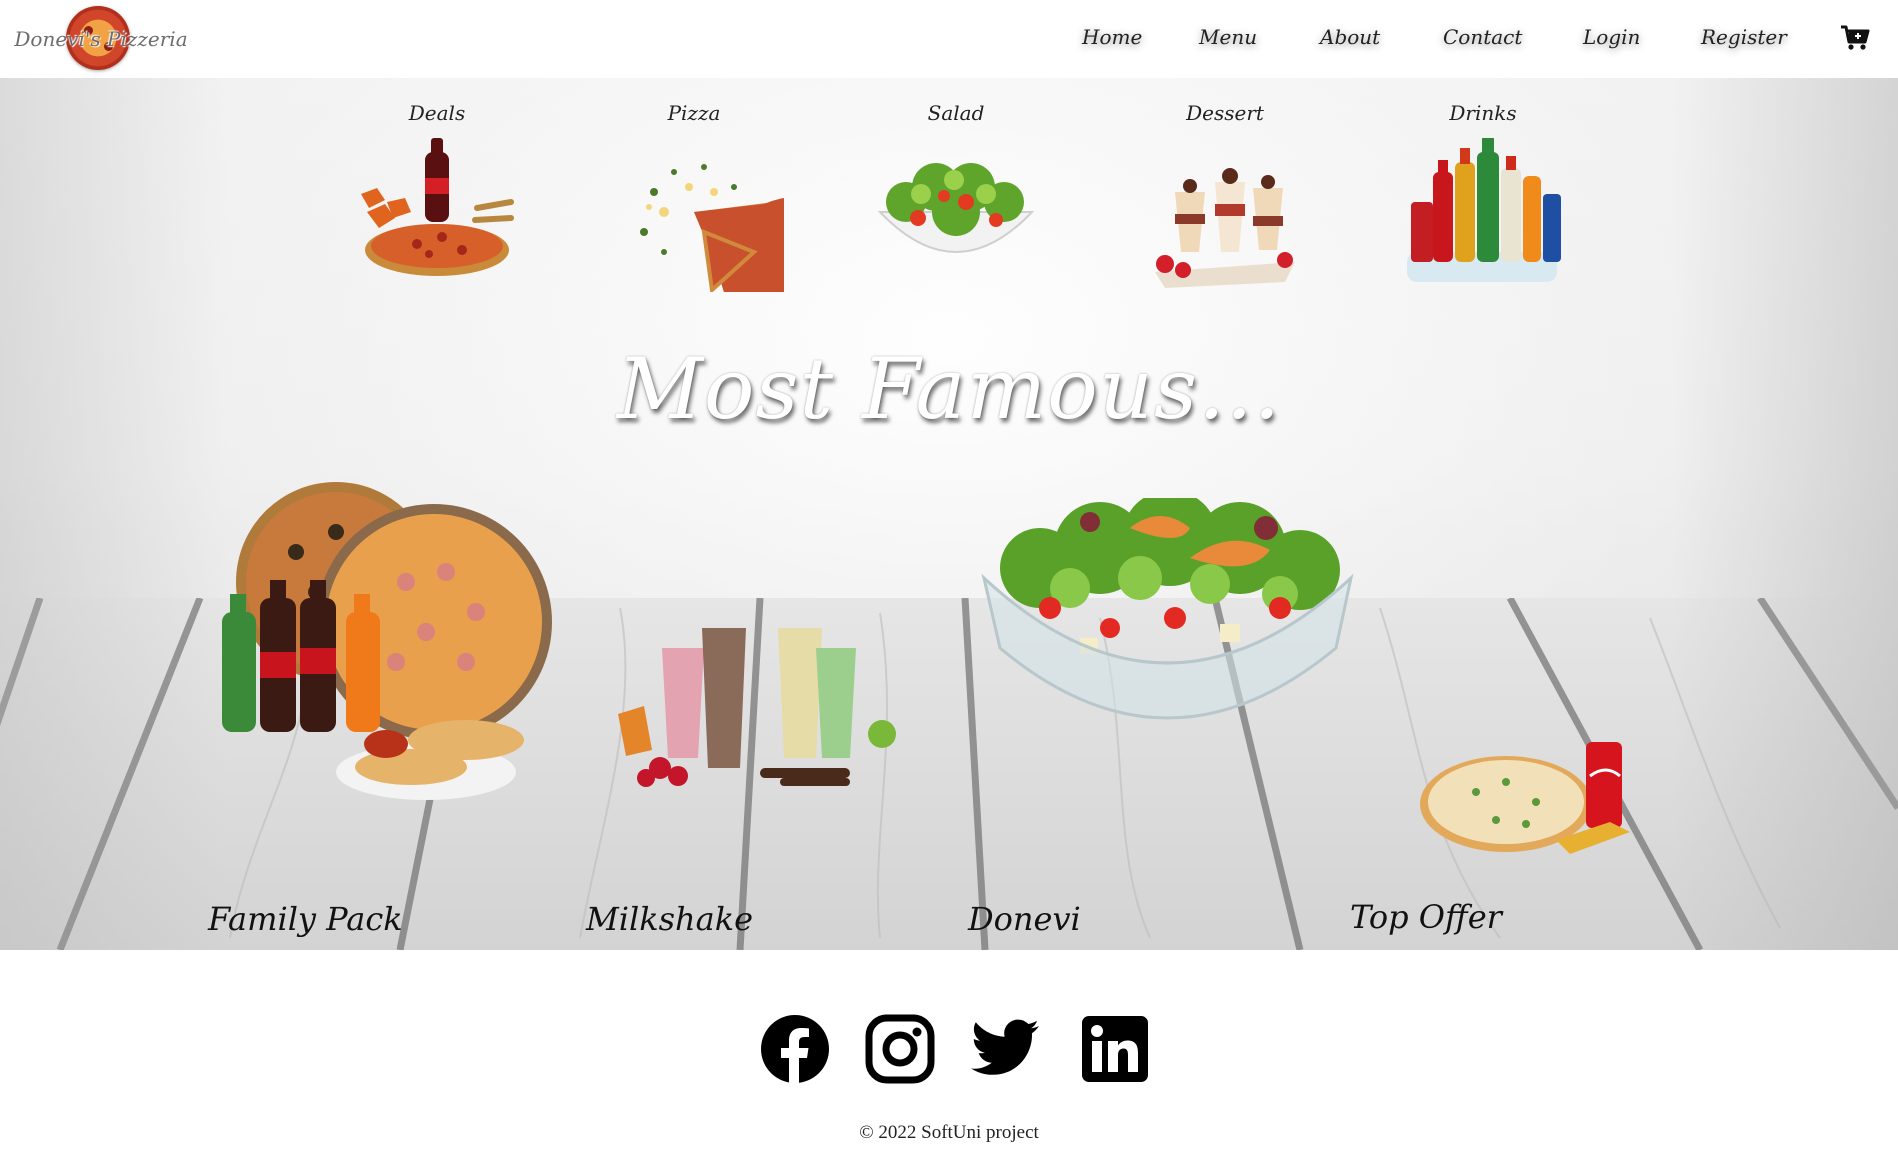 The height and width of the screenshot is (1155, 1898). I want to click on category-label: Dessert, so click(1225, 113).